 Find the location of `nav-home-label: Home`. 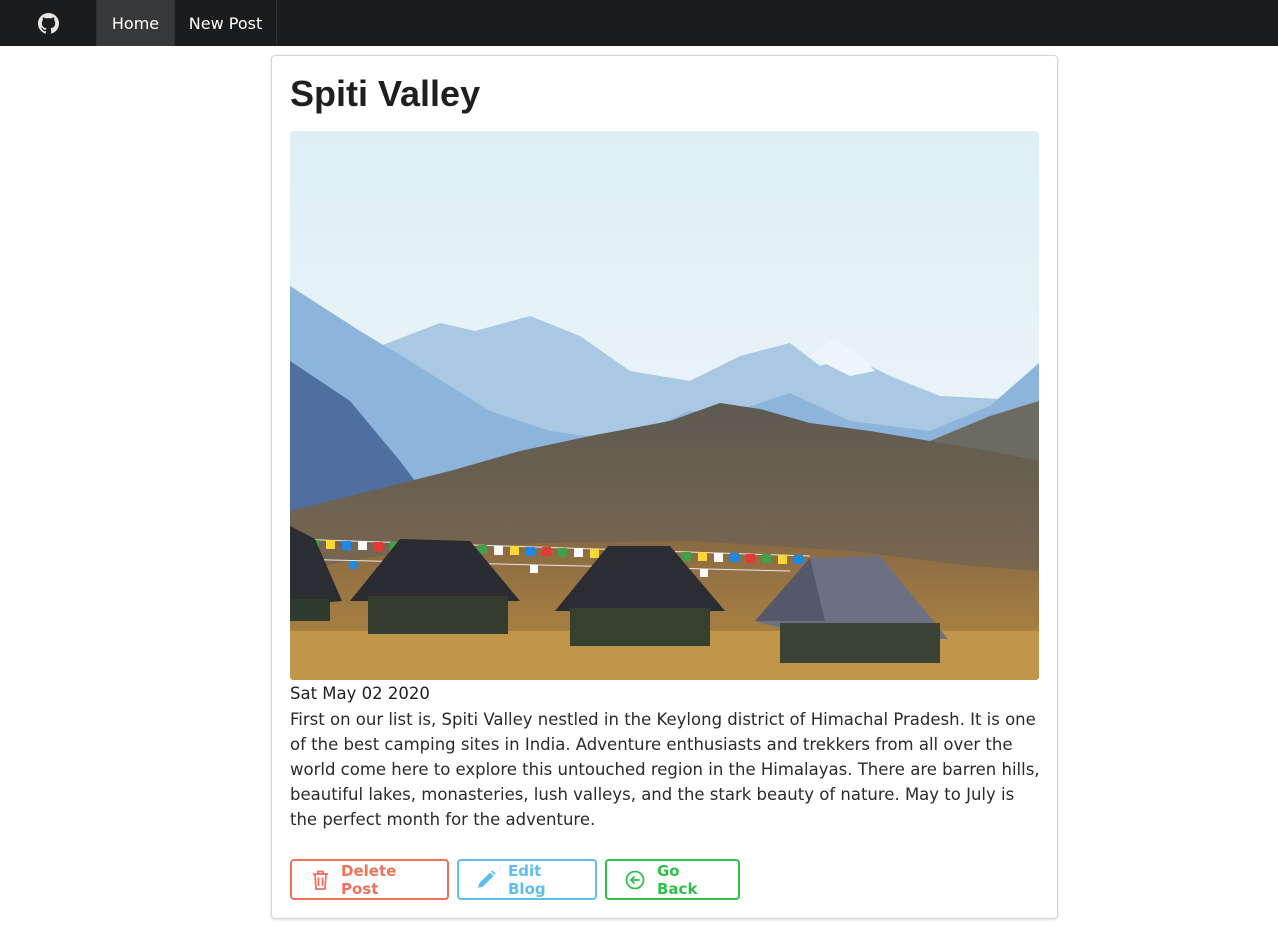

nav-home-label: Home is located at coordinates (135, 23).